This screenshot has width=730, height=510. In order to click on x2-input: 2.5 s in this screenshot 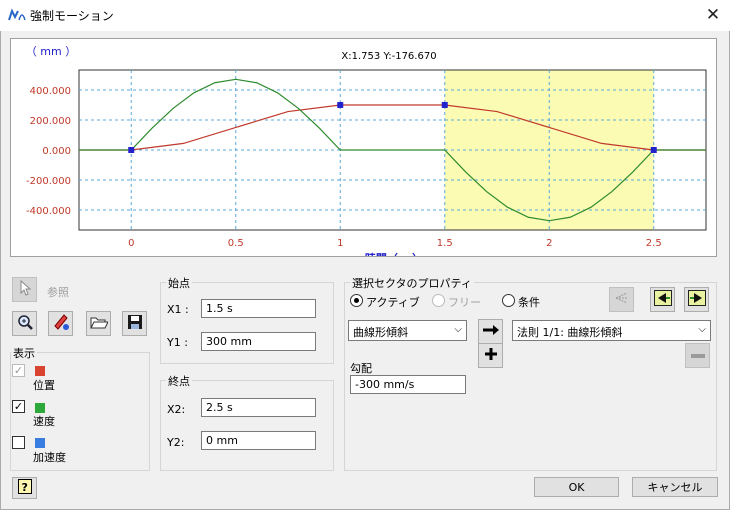, I will do `click(258, 407)`.